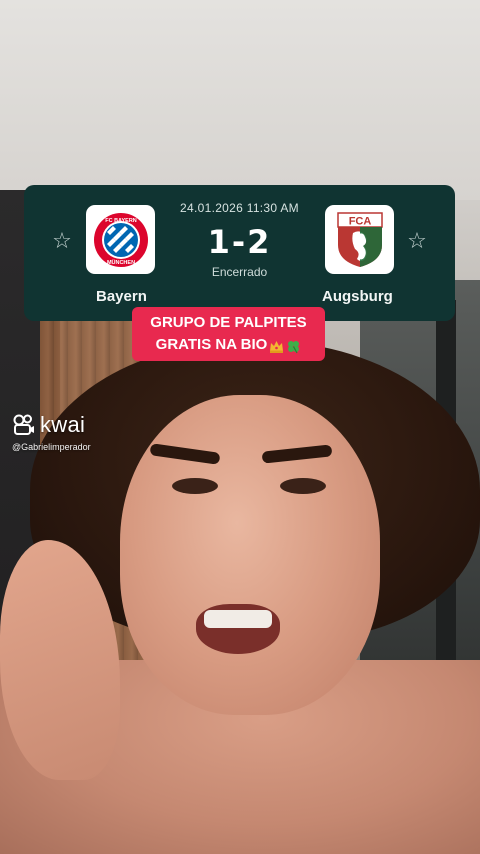 Image resolution: width=480 pixels, height=854 pixels. What do you see at coordinates (51, 447) in the screenshot?
I see `creator-handle: @Gabrielimperador` at bounding box center [51, 447].